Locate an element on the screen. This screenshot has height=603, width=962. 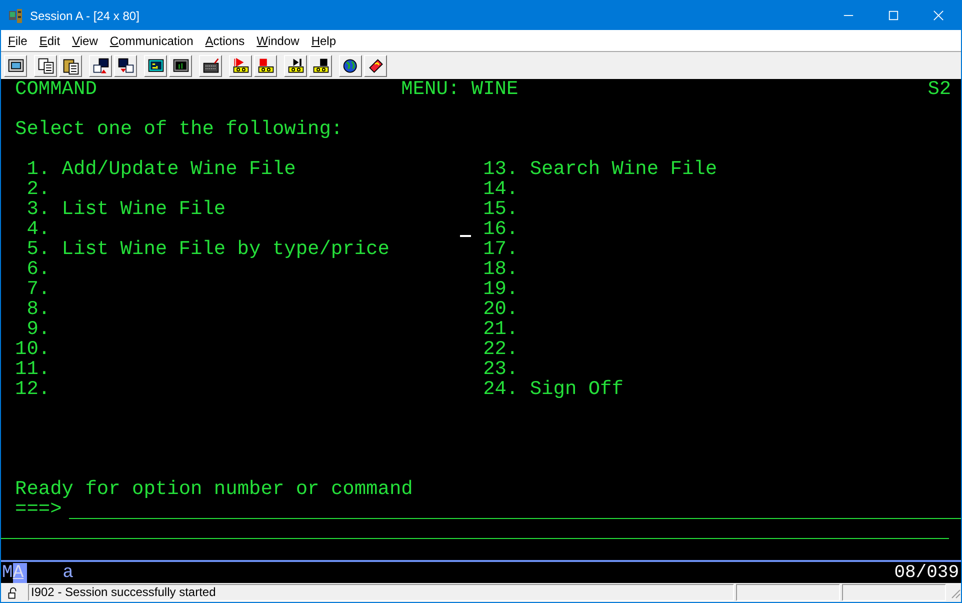
command-prompt: ===> is located at coordinates (38, 509).